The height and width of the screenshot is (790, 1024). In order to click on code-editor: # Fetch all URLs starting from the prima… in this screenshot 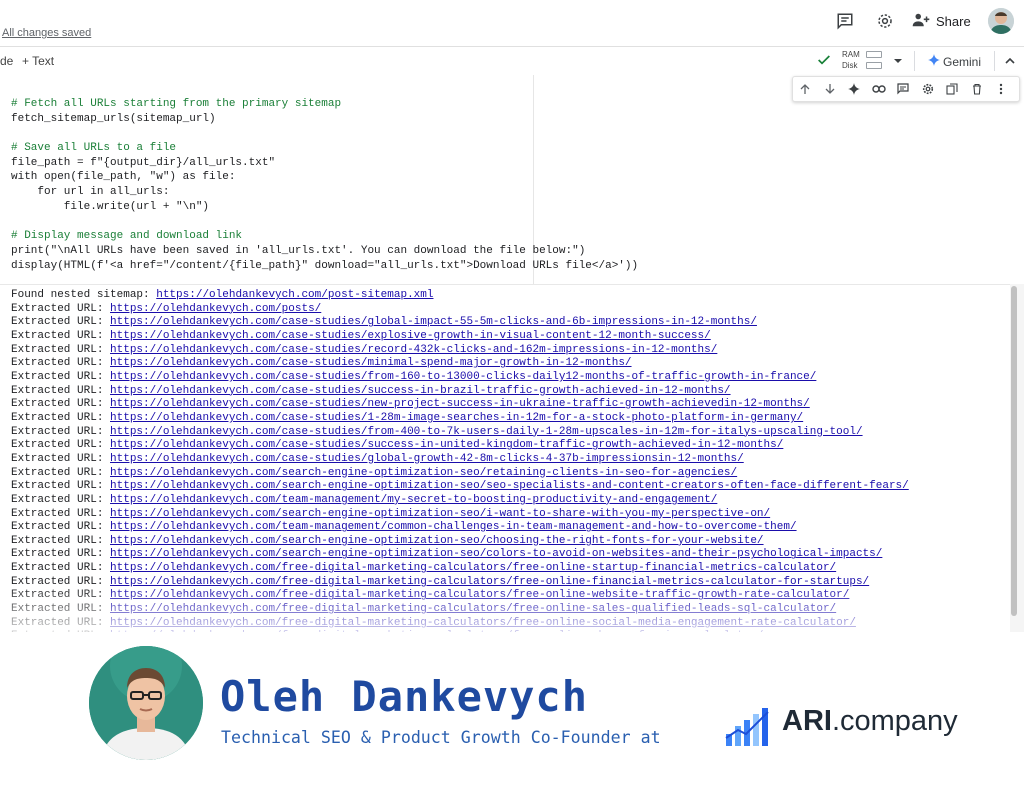, I will do `click(324, 185)`.